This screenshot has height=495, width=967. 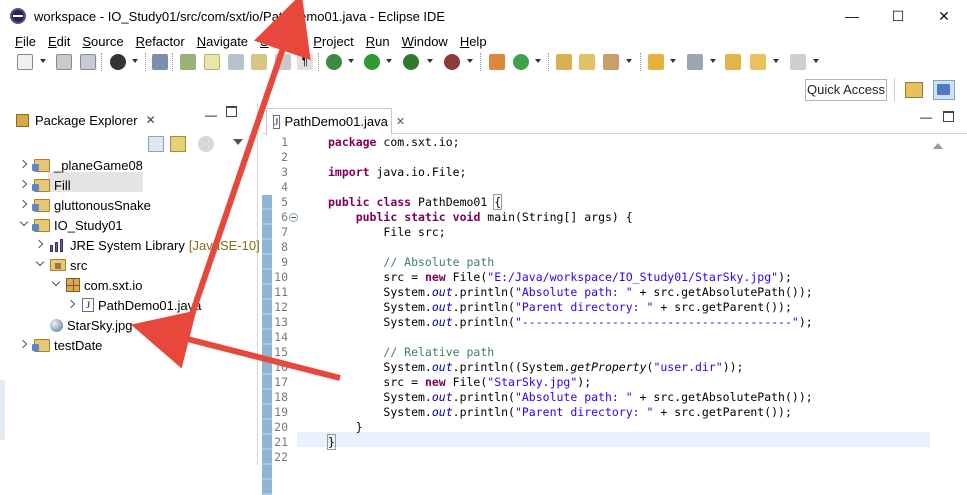 I want to click on code-line: package com.sxt.io;, so click(x=394, y=142).